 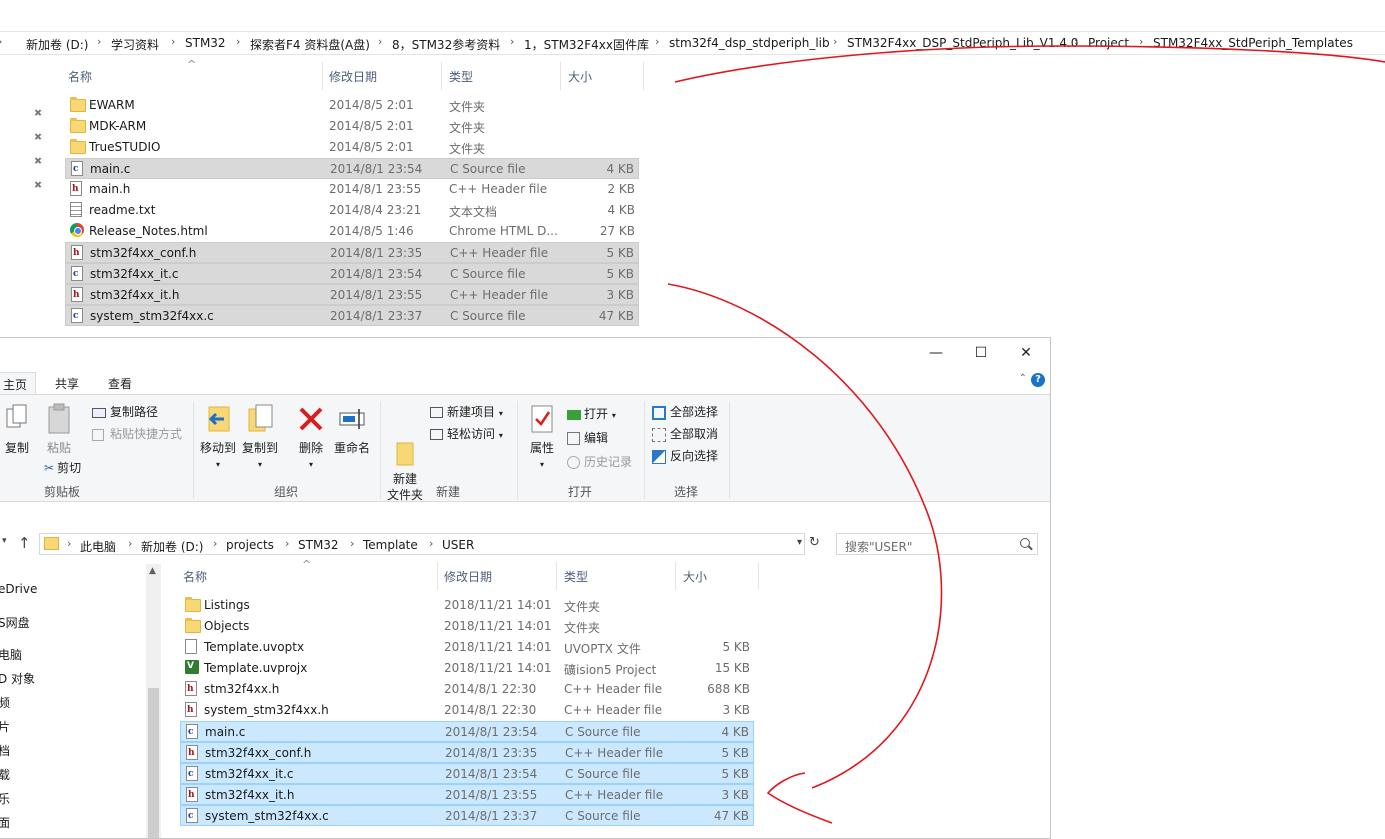 I want to click on maximize-button: ☐, so click(x=981, y=353).